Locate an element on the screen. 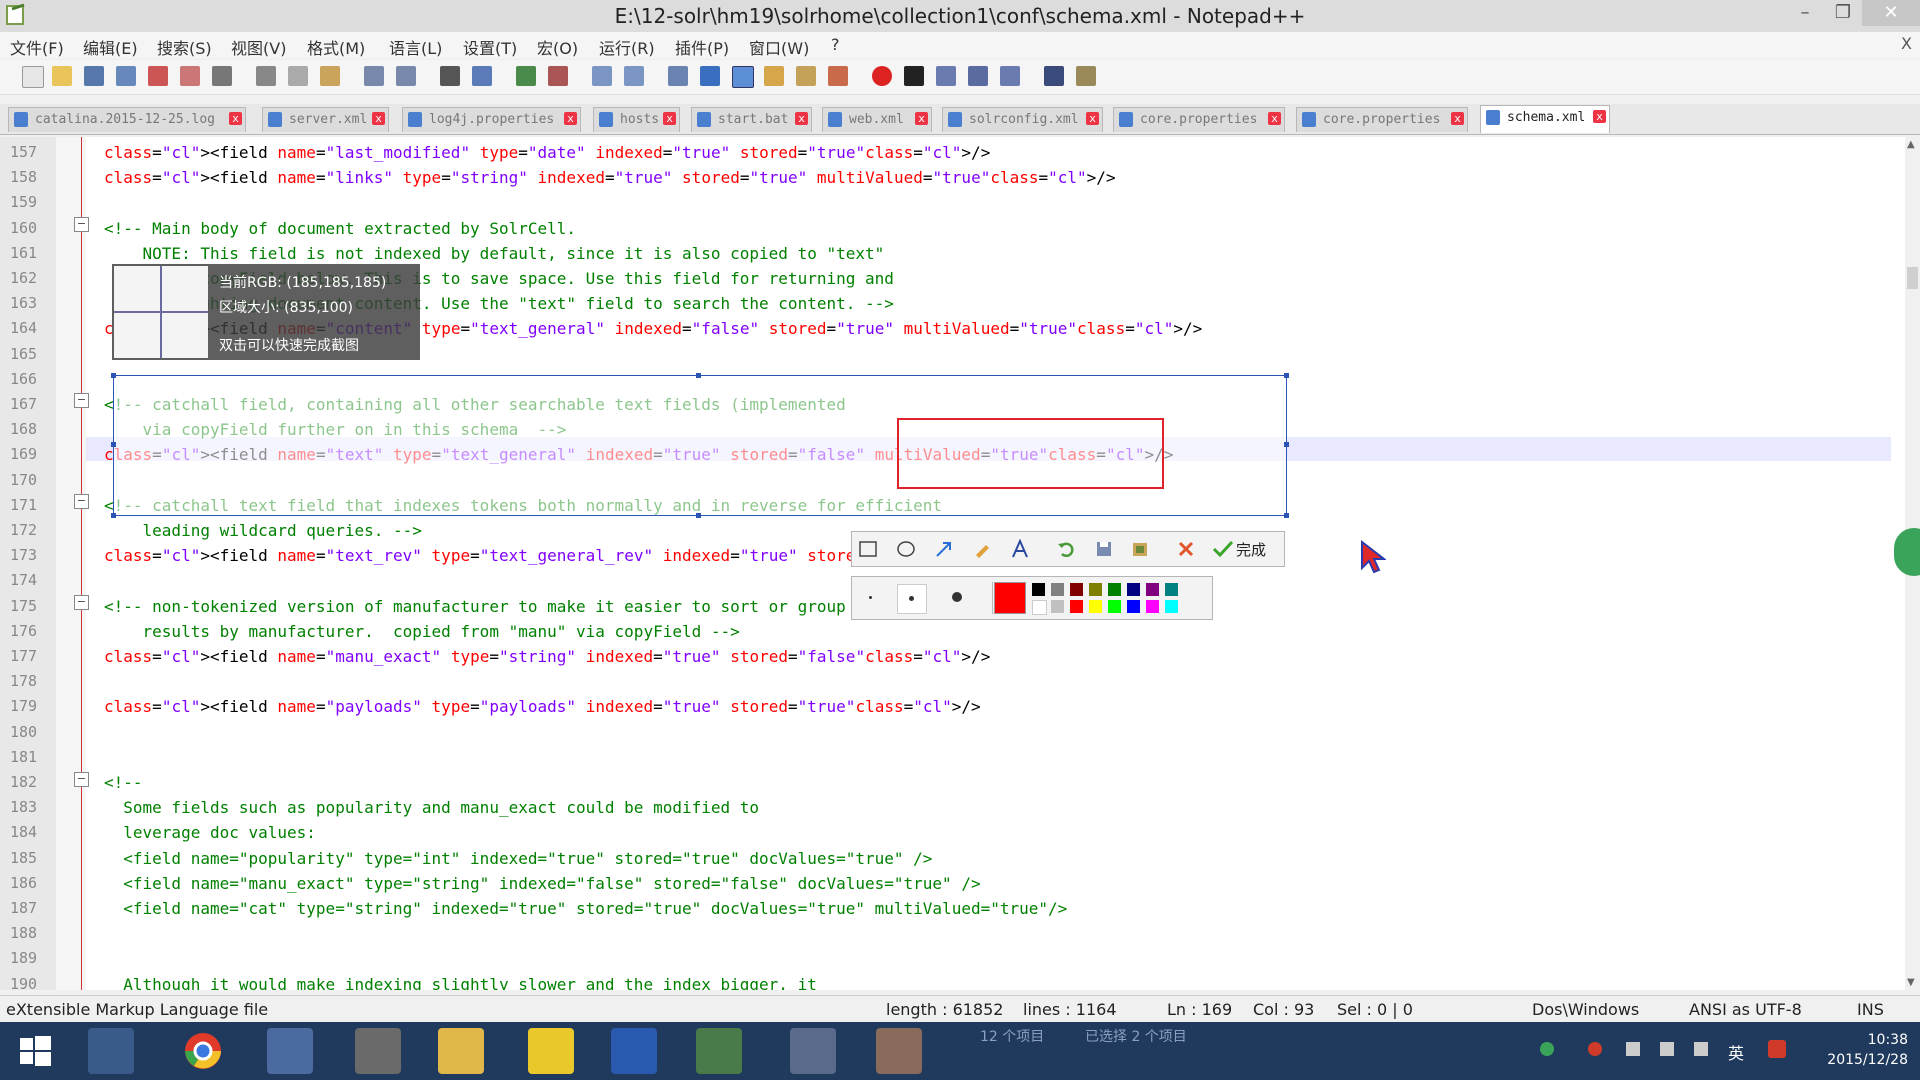  document-map-icon is located at coordinates (806, 76).